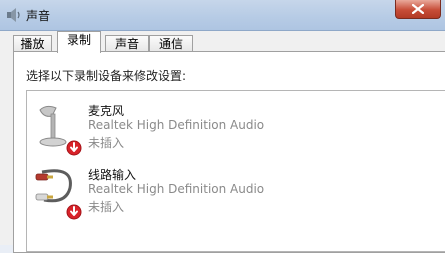 The height and width of the screenshot is (253, 445). Describe the element at coordinates (32, 43) in the screenshot. I see `tab-playback: 播放` at that location.